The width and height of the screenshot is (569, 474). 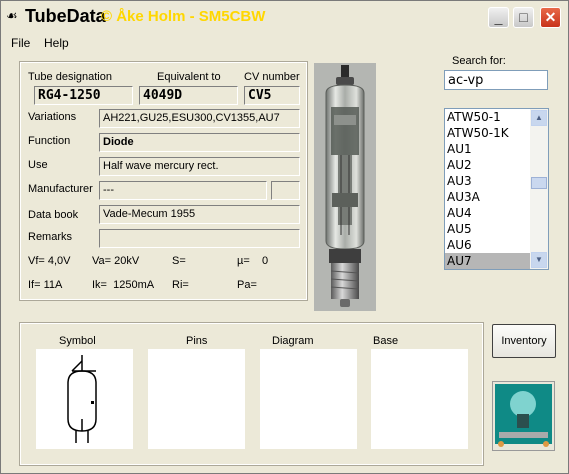 I want to click on mu-value: µ= 0, so click(x=253, y=261).